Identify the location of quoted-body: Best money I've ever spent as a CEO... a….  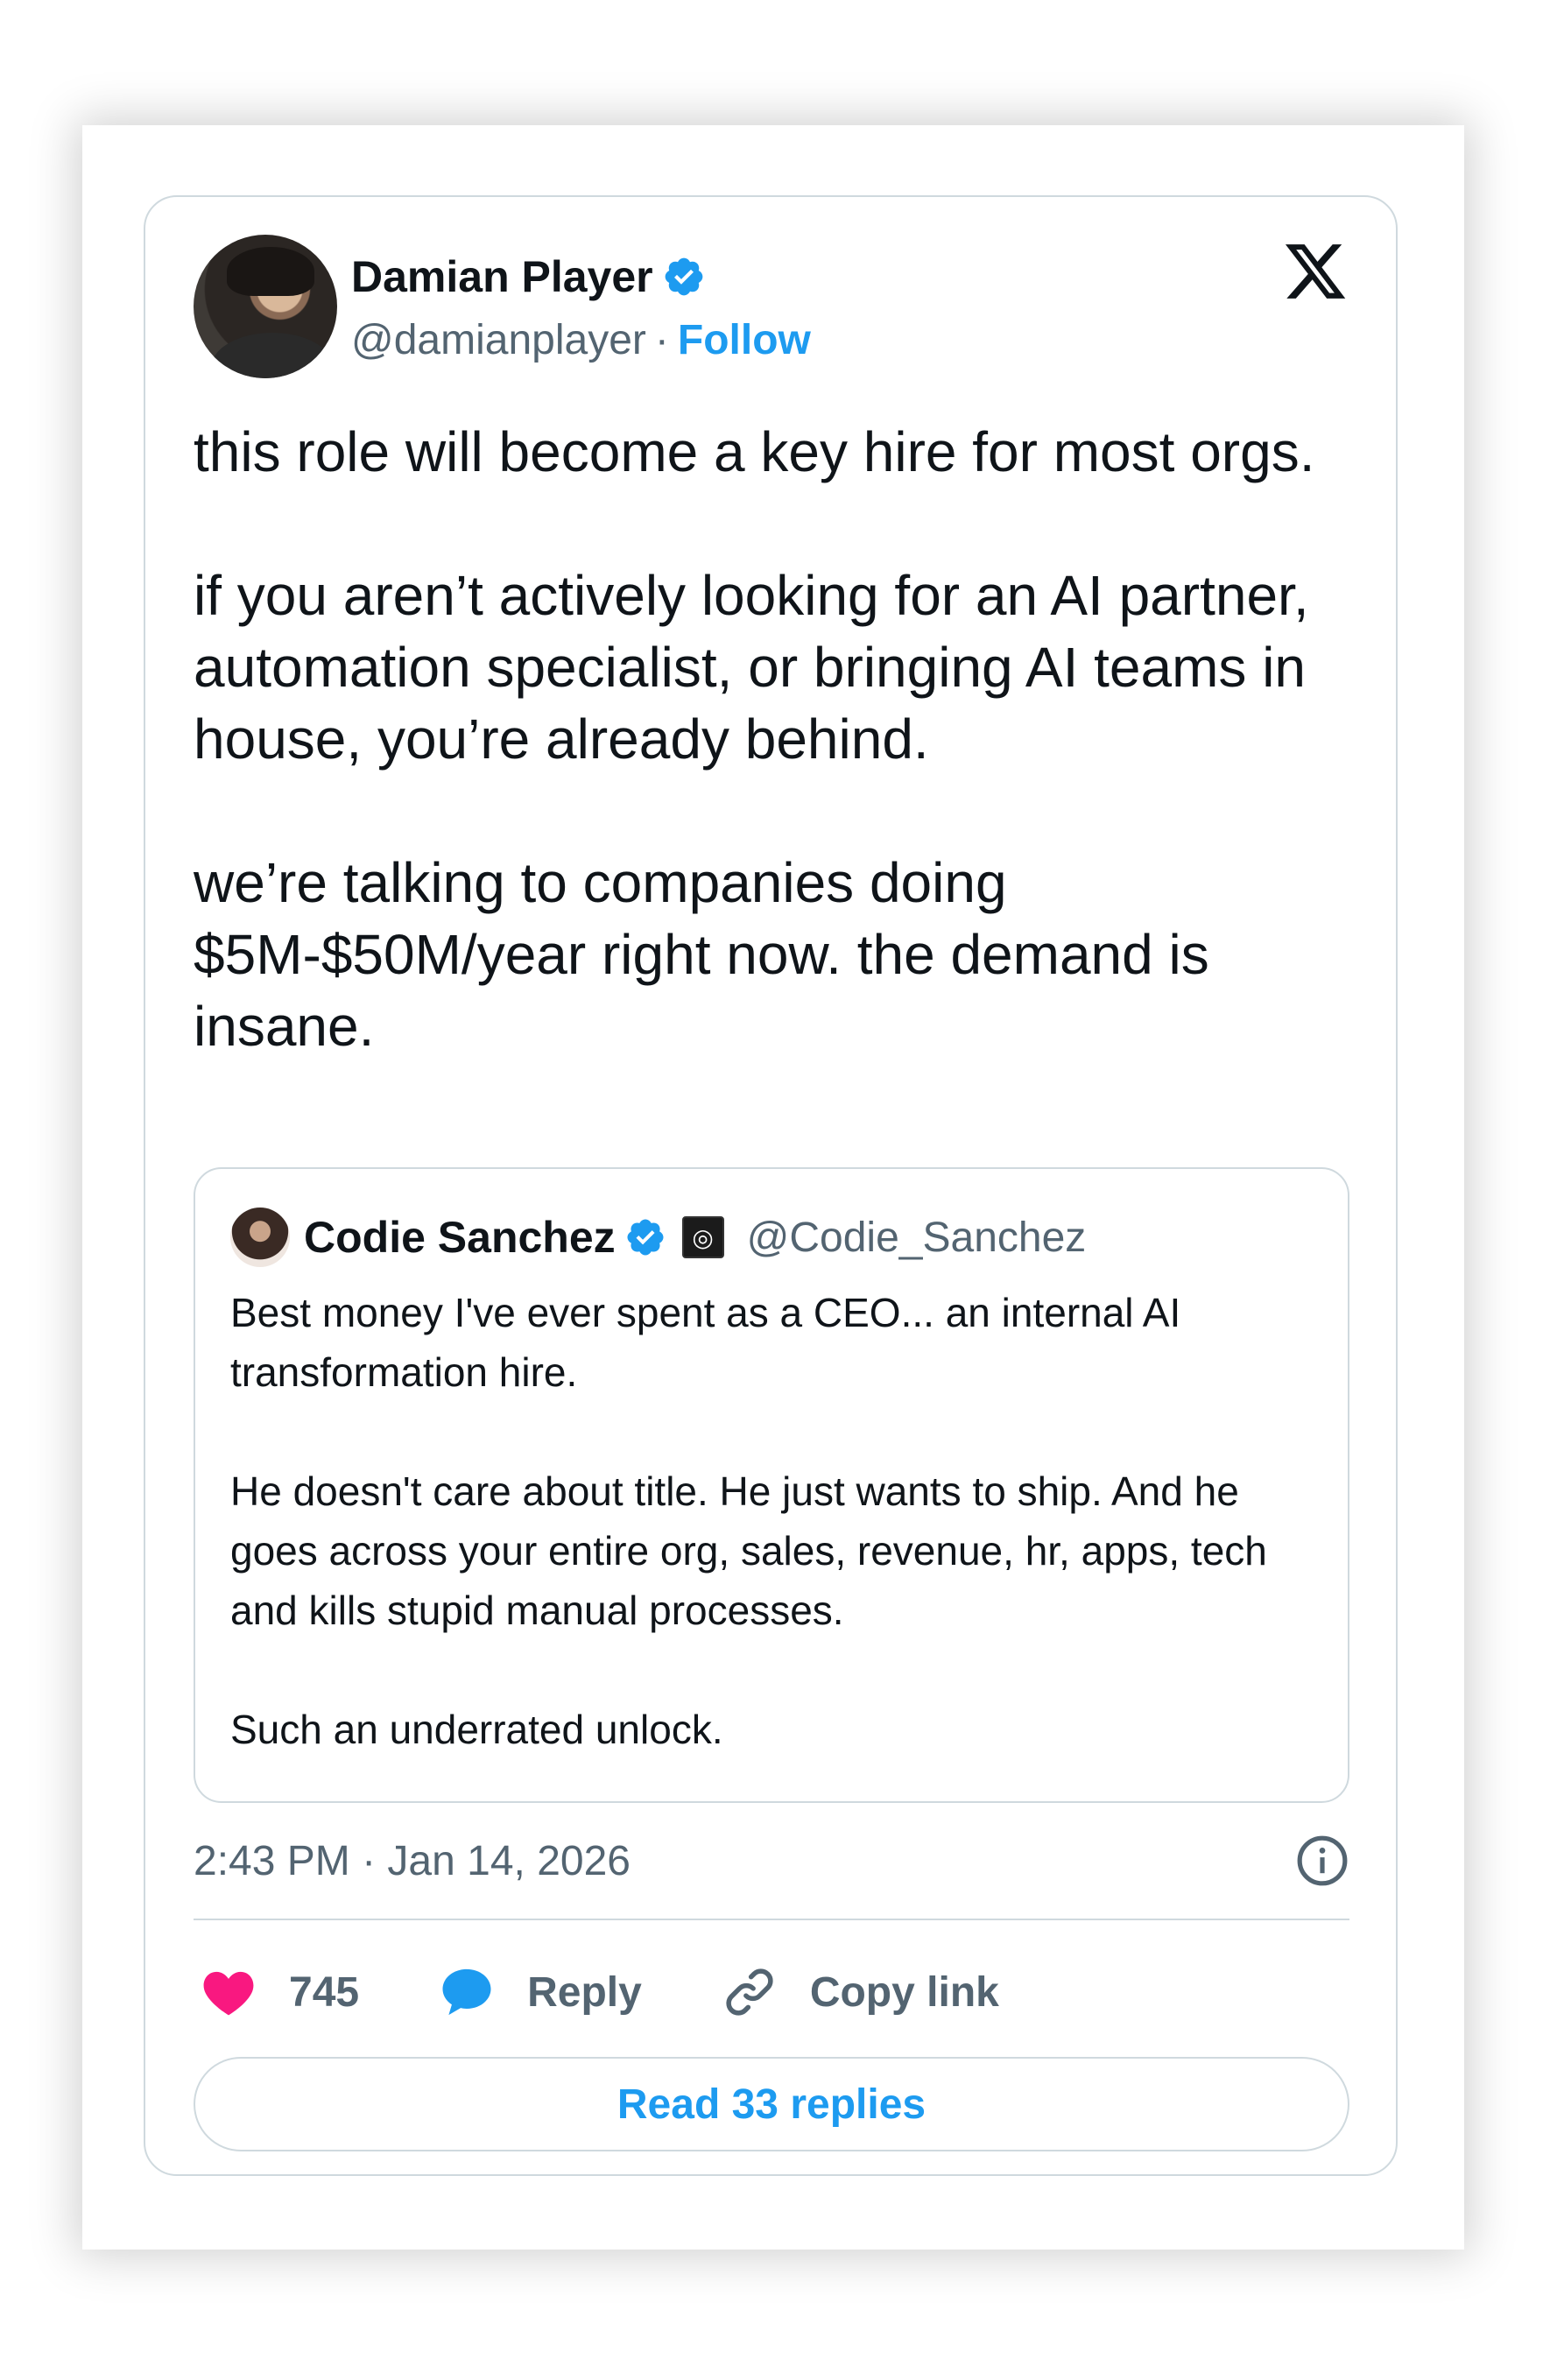
(777, 1521).